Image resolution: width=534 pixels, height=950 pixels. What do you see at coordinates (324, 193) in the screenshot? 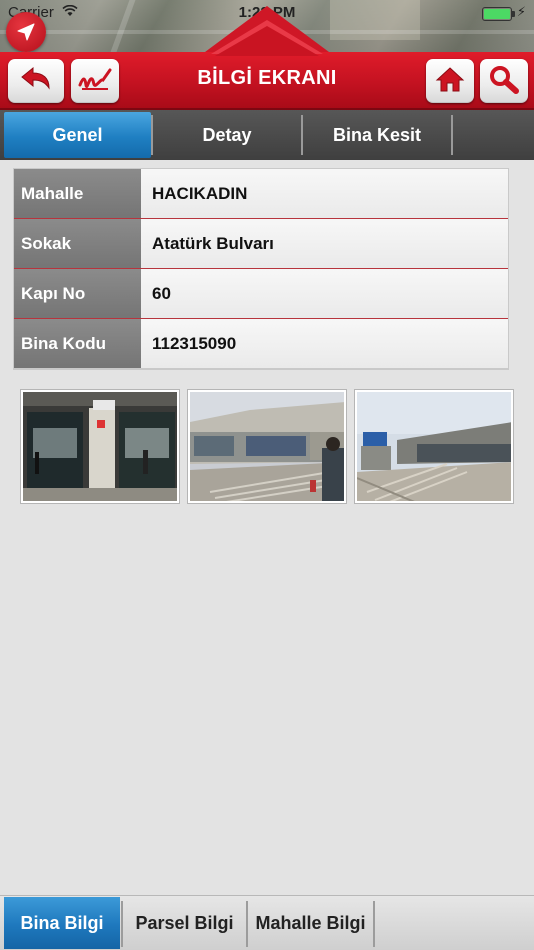
I see `row-value: HACIKADIN` at bounding box center [324, 193].